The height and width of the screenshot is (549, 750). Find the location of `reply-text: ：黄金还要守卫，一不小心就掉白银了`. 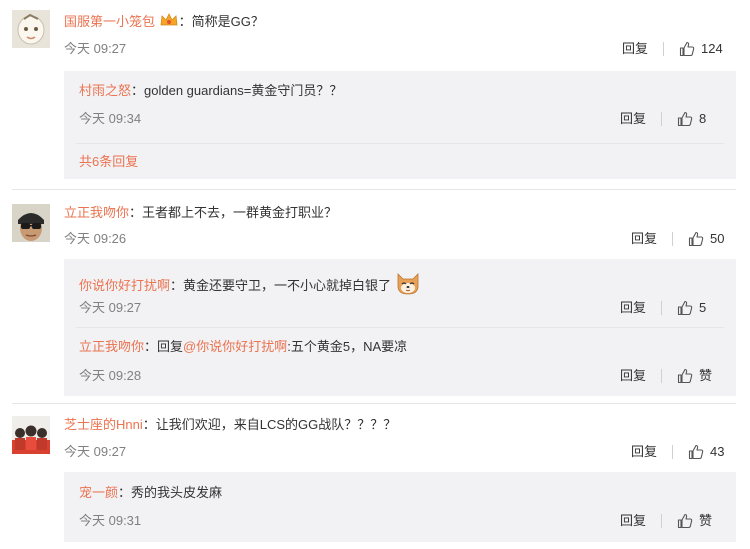

reply-text: ：黄金还要守卫，一不小心就掉白银了 is located at coordinates (281, 285).